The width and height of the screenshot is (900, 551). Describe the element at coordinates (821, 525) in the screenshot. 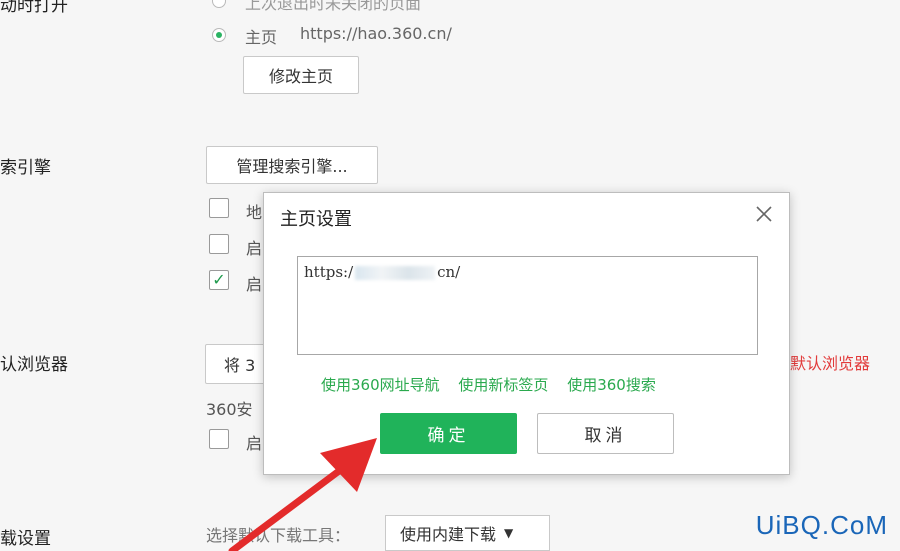

I see `watermark: UiBQ.CoM` at that location.